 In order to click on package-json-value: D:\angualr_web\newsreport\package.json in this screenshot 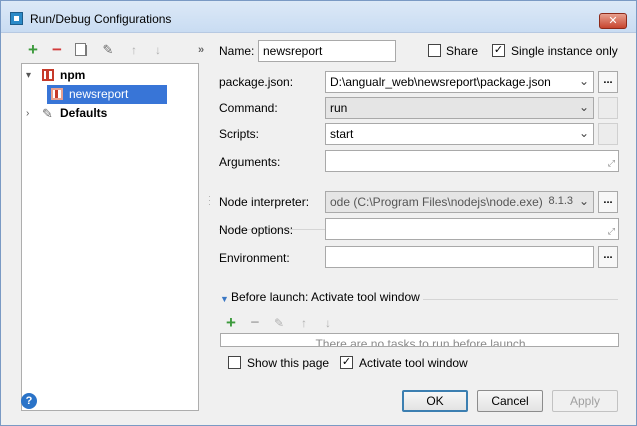, I will do `click(440, 82)`.